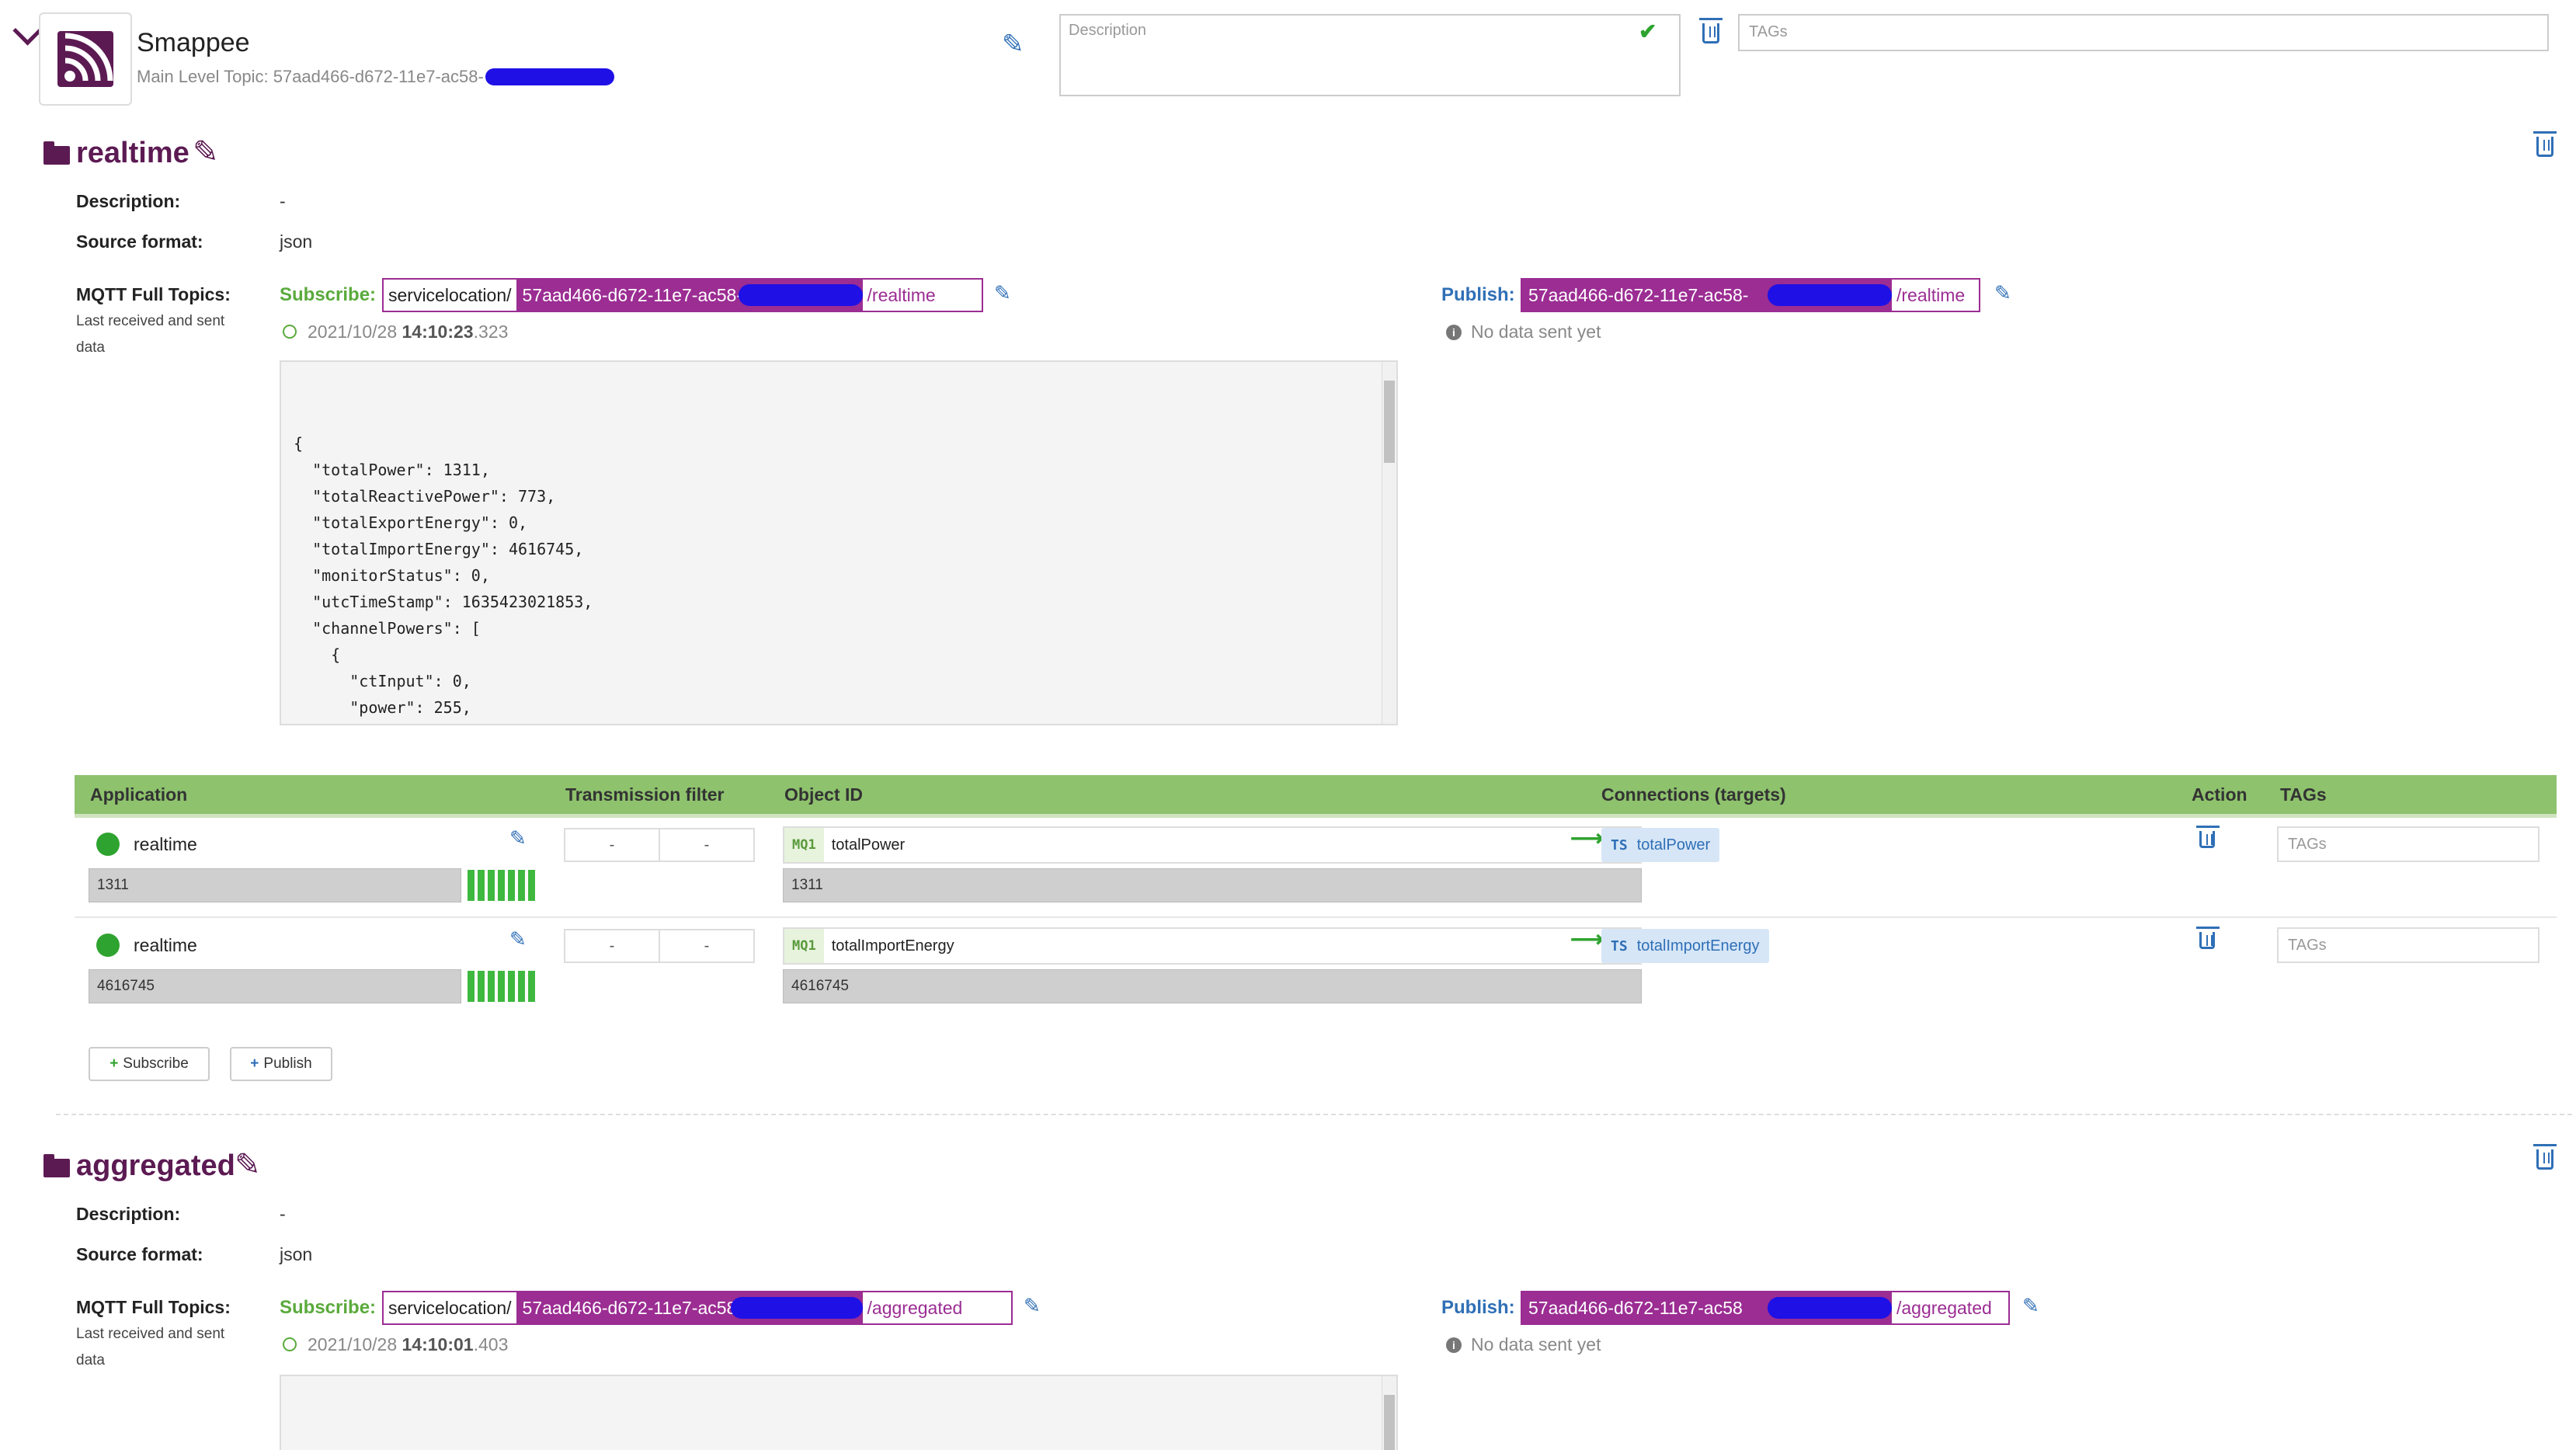 The width and height of the screenshot is (2576, 1450). What do you see at coordinates (27, 31) in the screenshot?
I see `collapse-chevron-icon` at bounding box center [27, 31].